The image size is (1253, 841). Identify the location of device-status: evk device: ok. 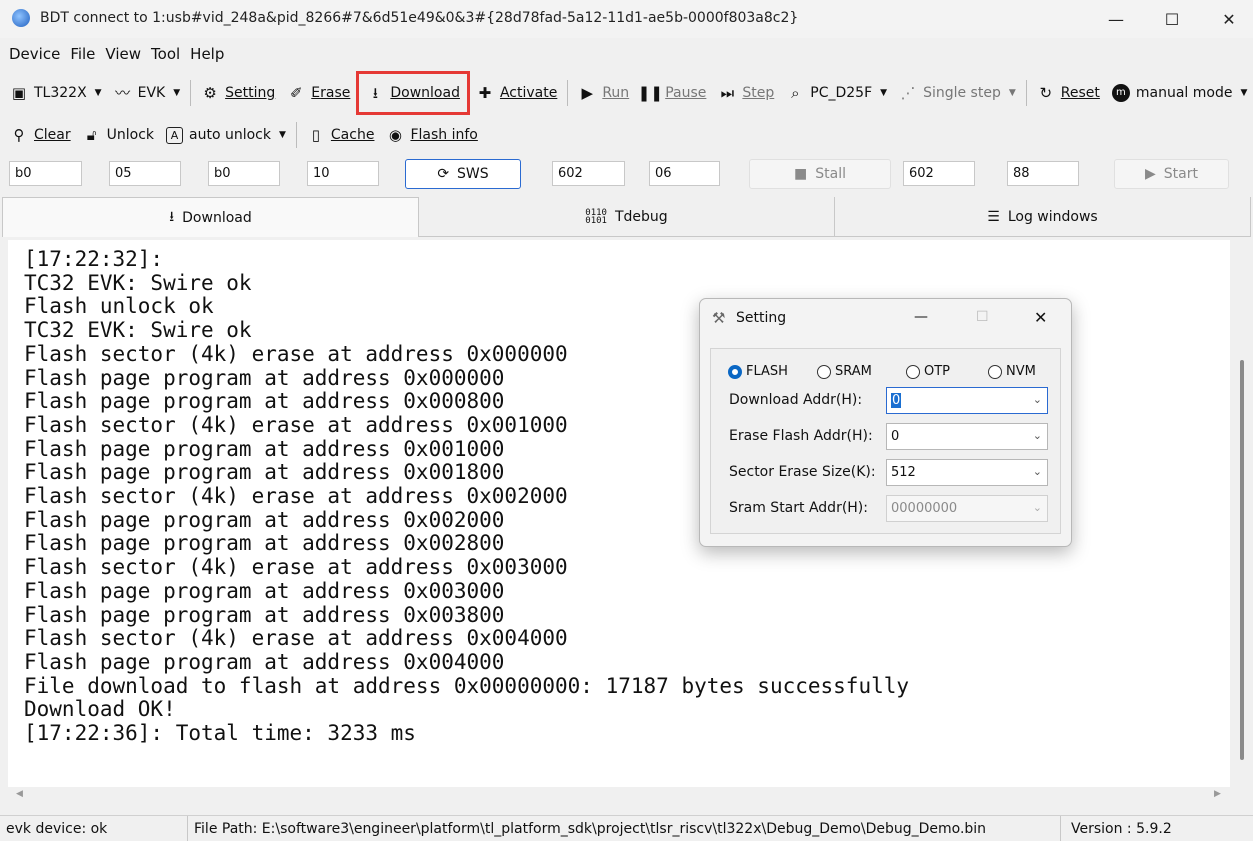
(94, 828).